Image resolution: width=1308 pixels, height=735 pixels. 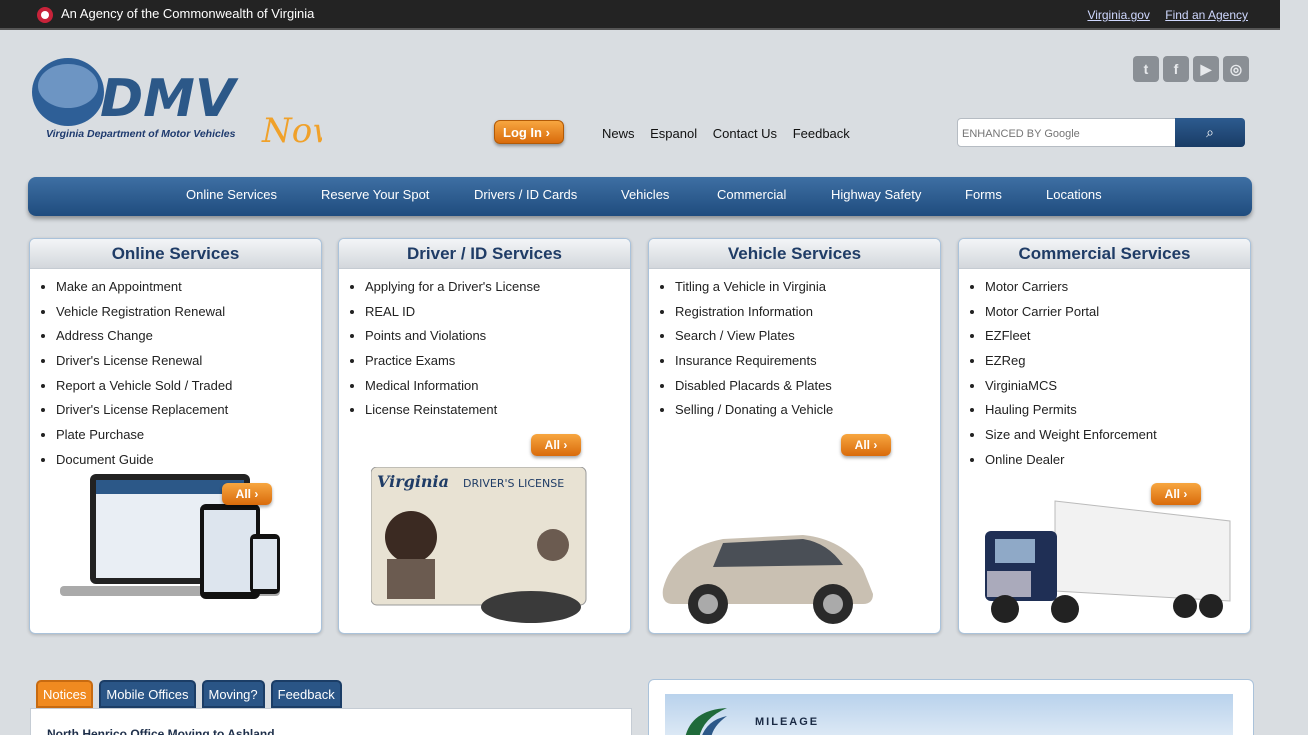 I want to click on list-link: Insurance Requirements, so click(x=746, y=360).